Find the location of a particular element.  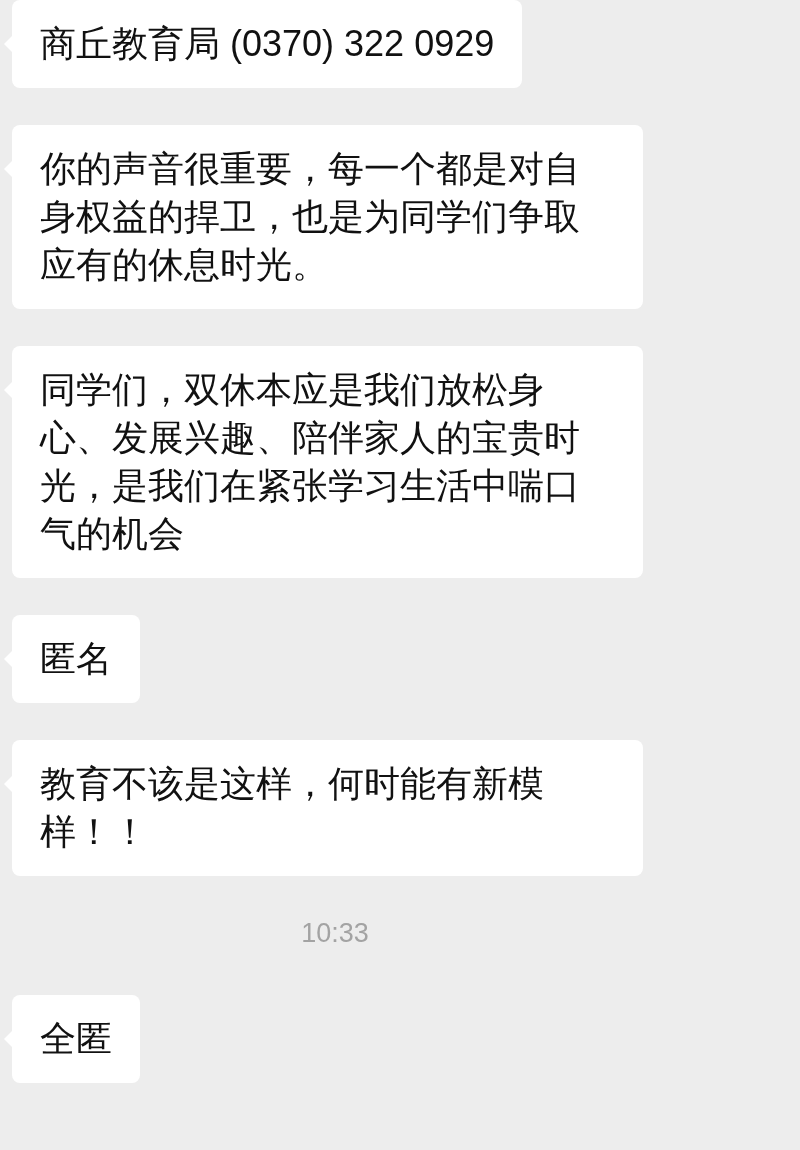

message-text: 教育不该是这样，何时能有新模样！！ is located at coordinates (292, 808).